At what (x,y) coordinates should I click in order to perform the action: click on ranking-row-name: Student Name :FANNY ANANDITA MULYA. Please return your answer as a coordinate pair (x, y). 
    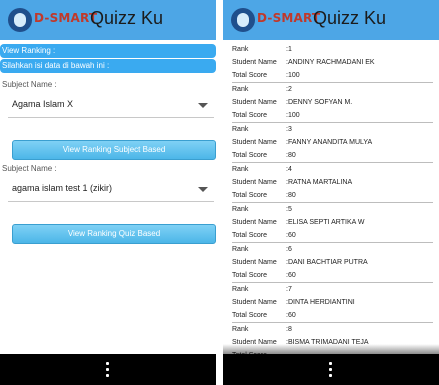
    Looking at the image, I should click on (328, 143).